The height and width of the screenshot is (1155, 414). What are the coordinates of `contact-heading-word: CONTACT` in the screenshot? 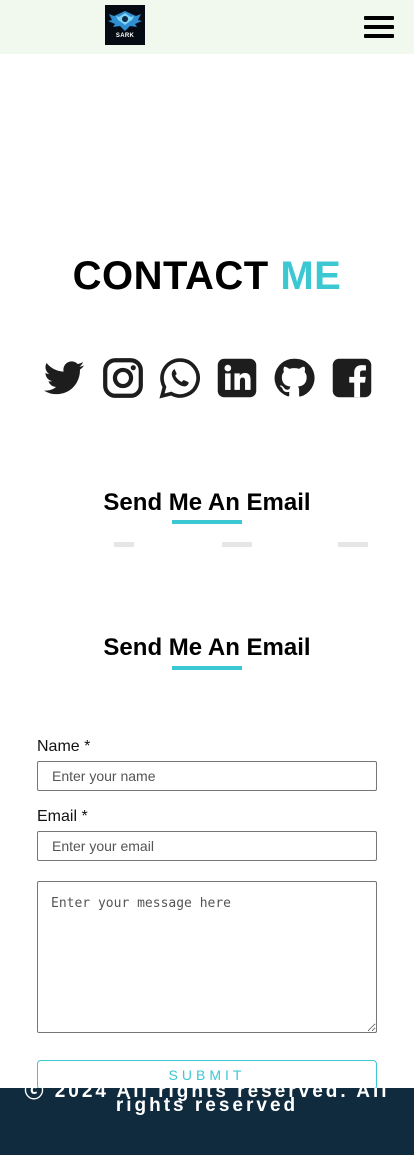 It's located at (170, 276).